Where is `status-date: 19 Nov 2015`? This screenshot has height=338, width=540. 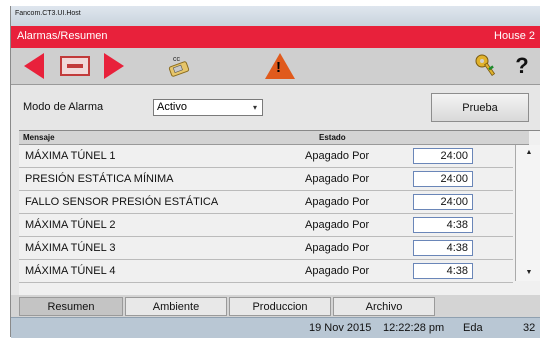 status-date: 19 Nov 2015 is located at coordinates (340, 328).